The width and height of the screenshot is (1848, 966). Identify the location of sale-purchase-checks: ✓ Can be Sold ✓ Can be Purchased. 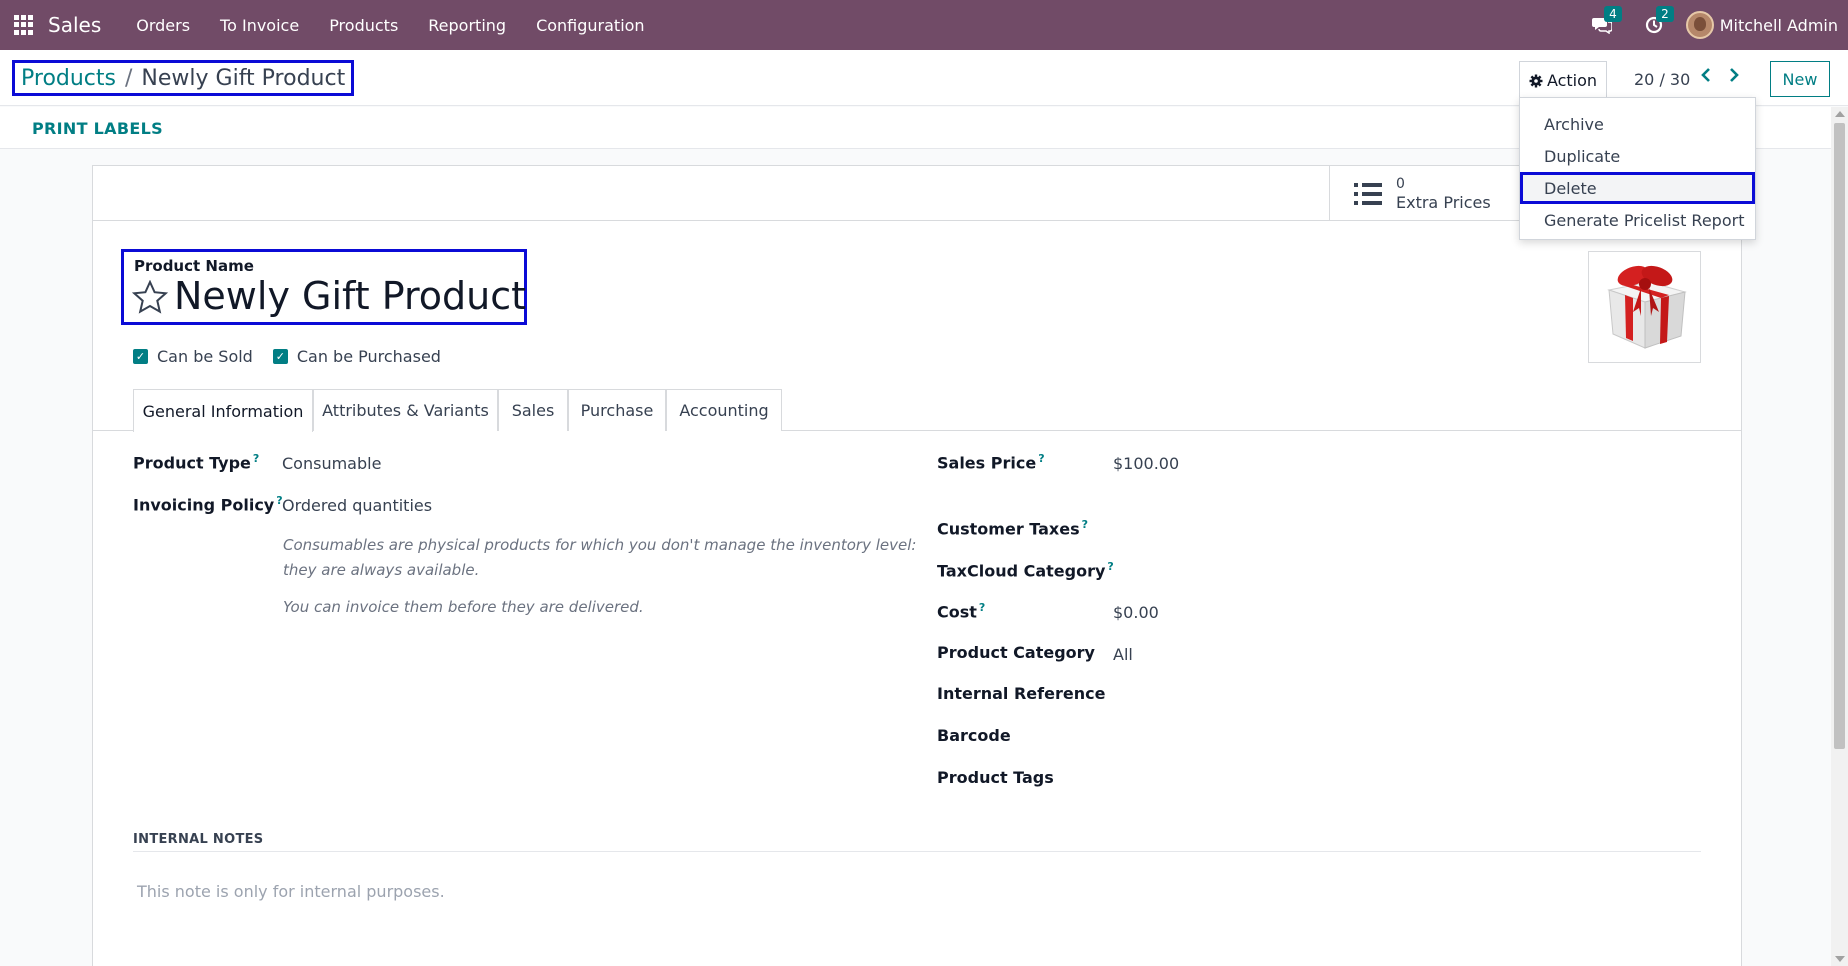
(297, 356).